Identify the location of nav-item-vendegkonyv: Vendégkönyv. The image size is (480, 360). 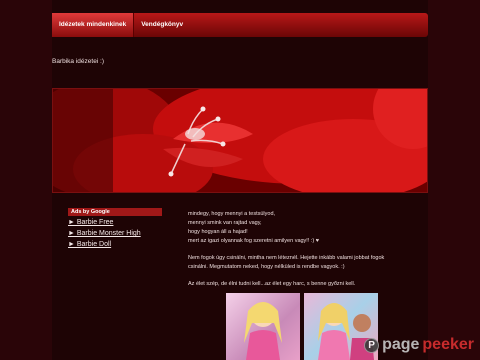
(162, 25).